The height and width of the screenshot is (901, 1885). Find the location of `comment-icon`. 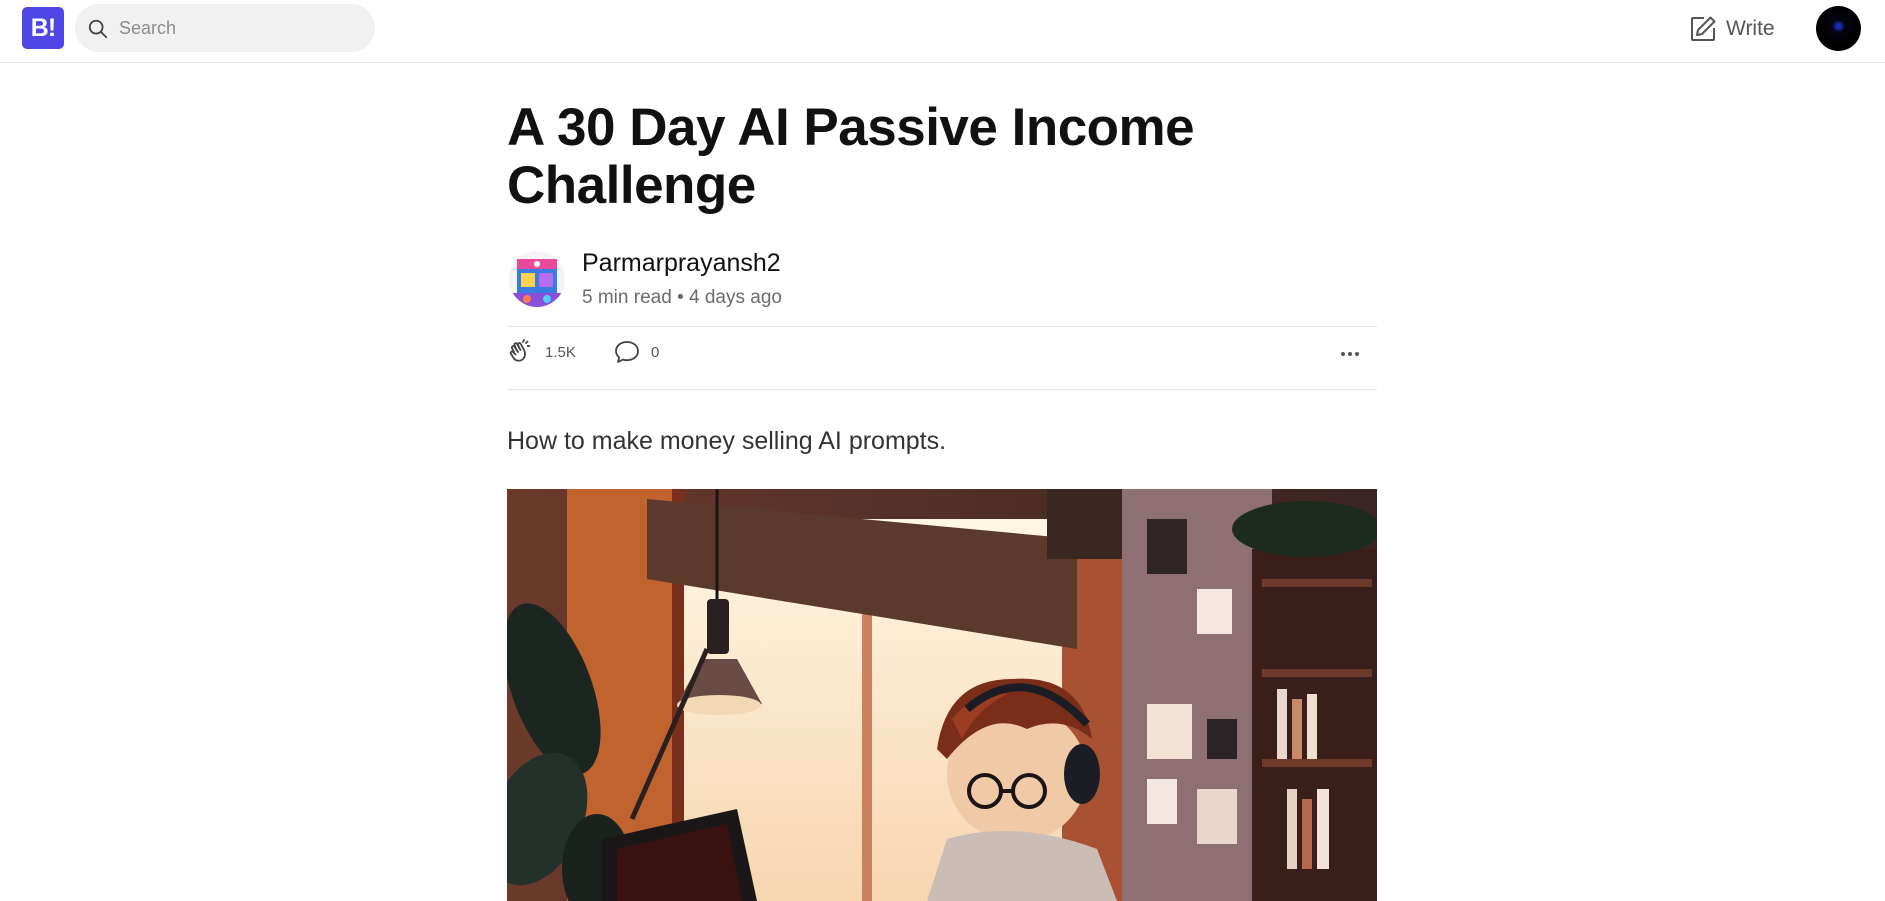

comment-icon is located at coordinates (627, 352).